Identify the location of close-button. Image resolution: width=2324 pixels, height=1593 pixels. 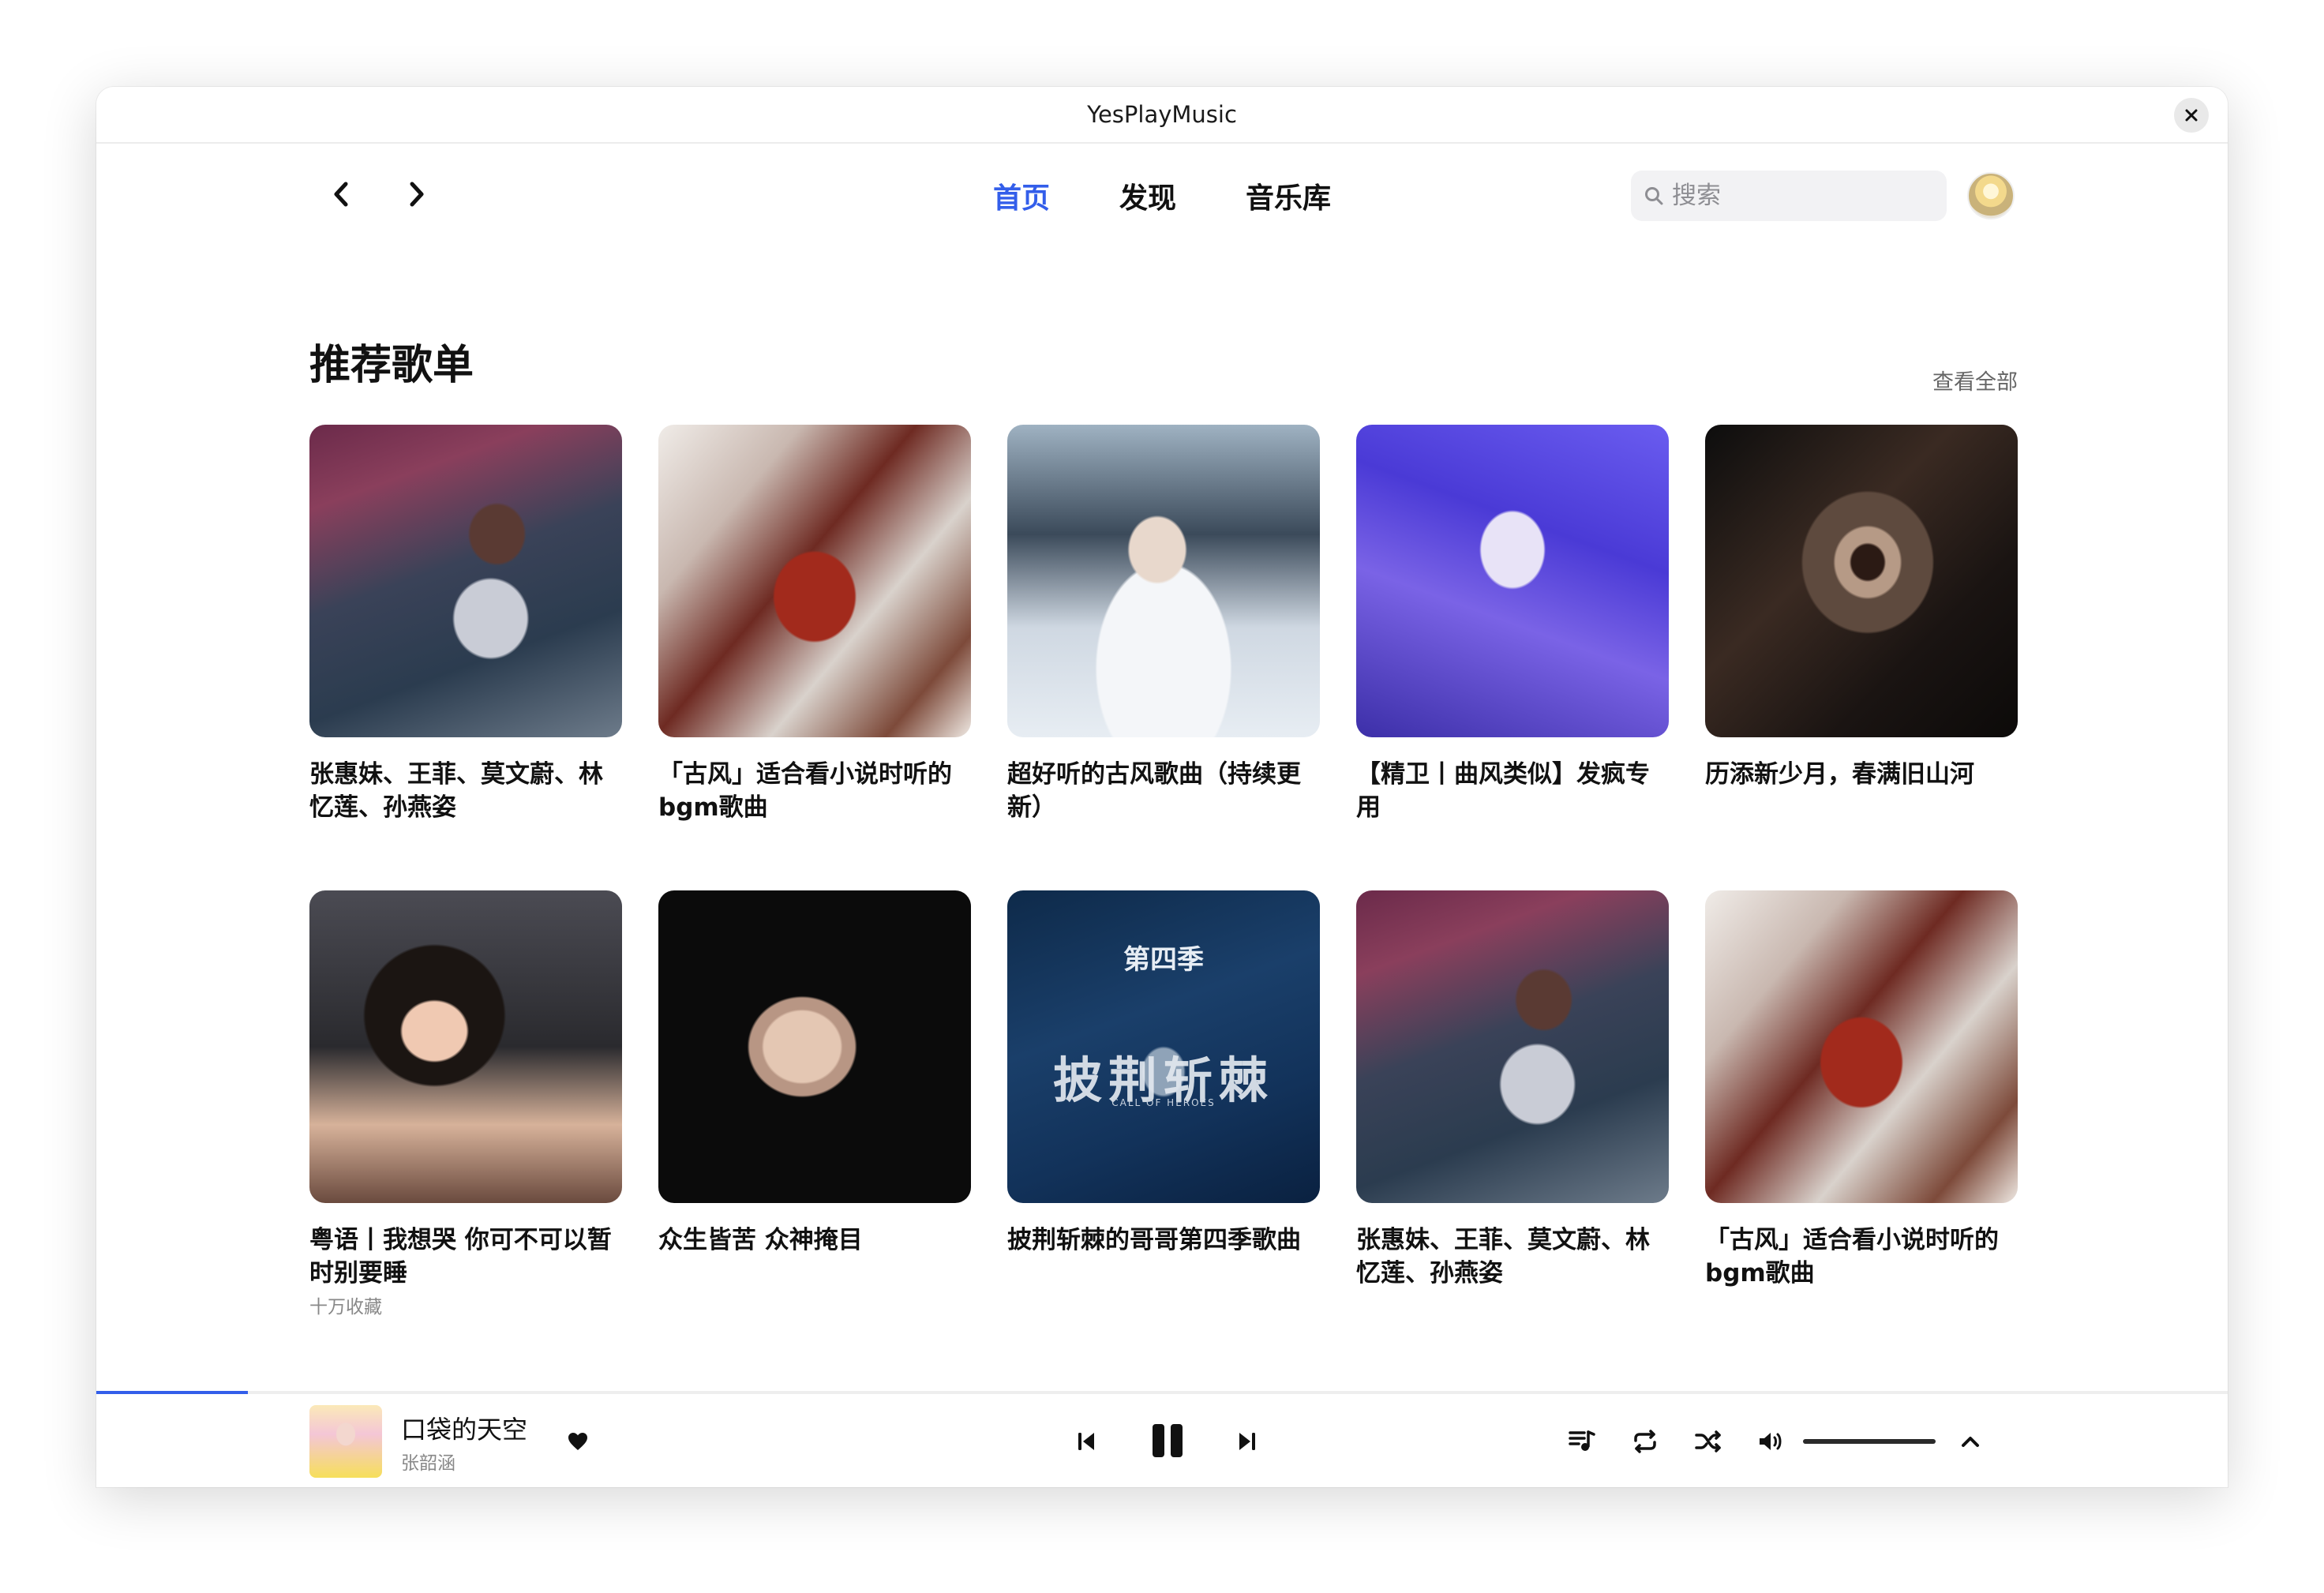
(2191, 115).